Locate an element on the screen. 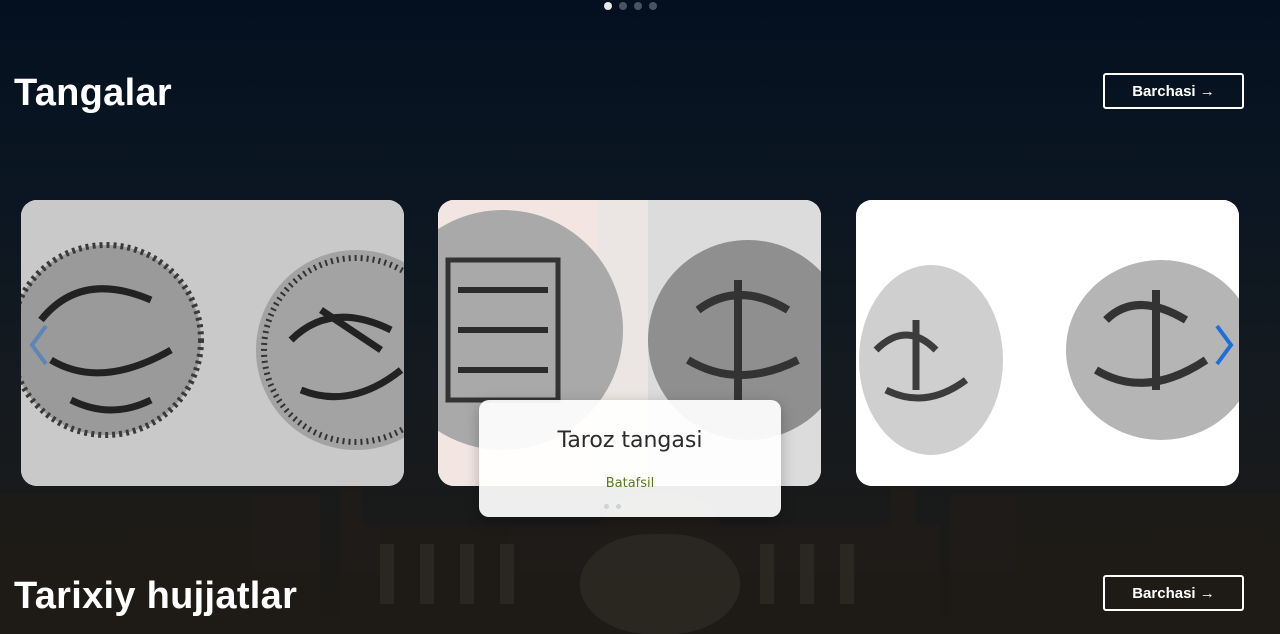  coin-info-popup: Taroz tangasi Batafsil is located at coordinates (630, 458).